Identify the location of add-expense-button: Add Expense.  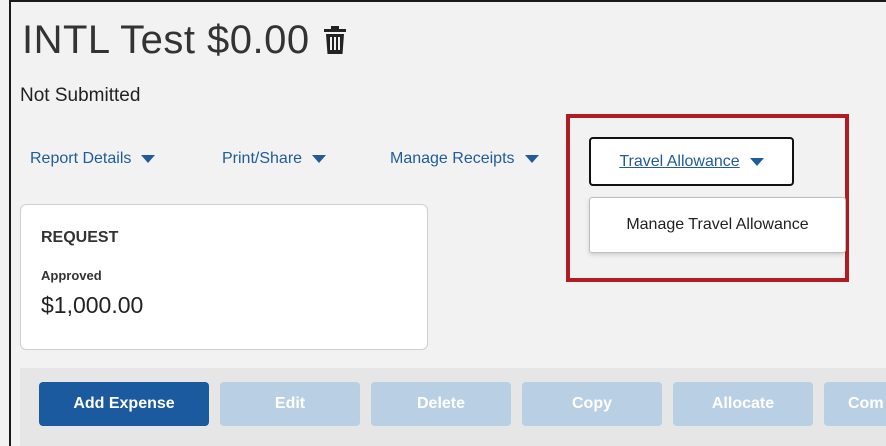
(124, 404).